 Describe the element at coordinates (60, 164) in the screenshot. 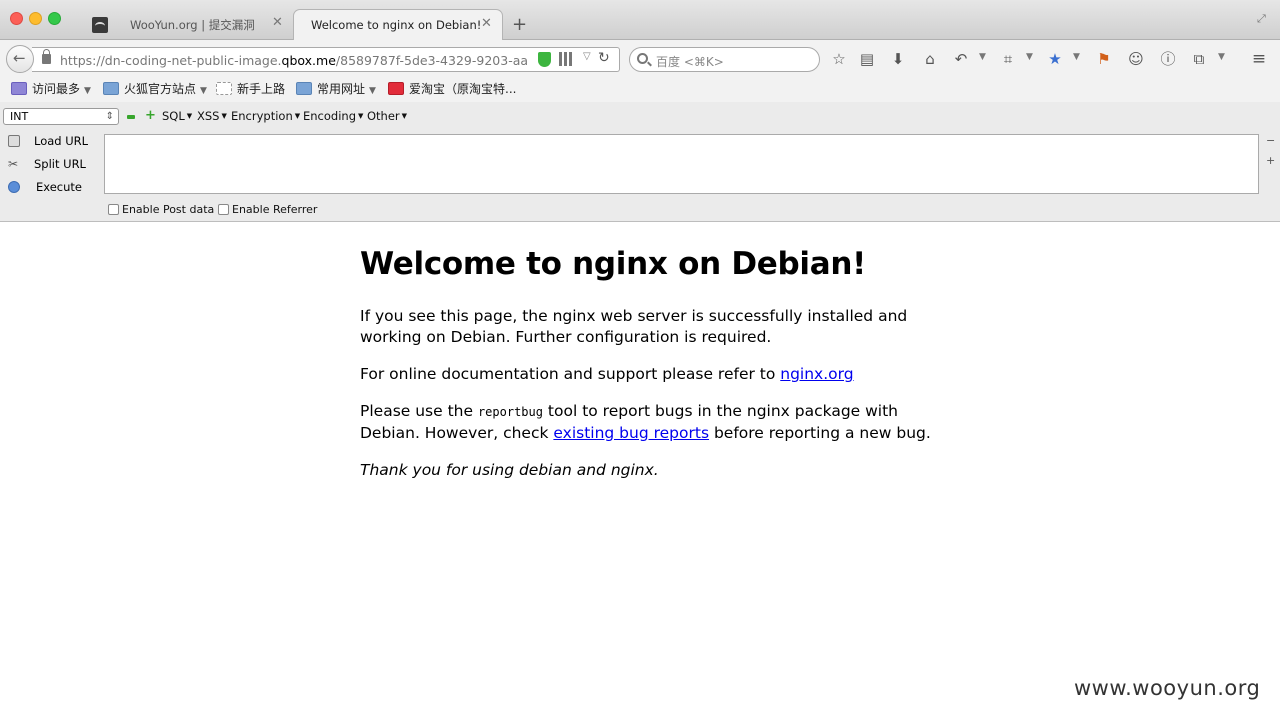

I see `split-url-label: Split URL` at that location.